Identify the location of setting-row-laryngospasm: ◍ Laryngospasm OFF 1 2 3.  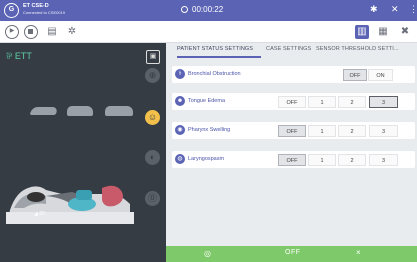
(293, 159).